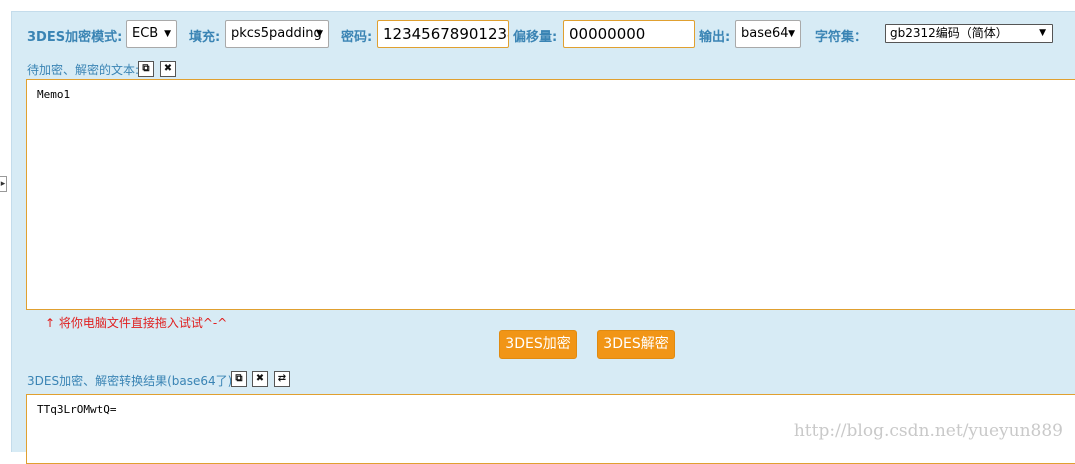  I want to click on padding-select-value: pkcs5padding, so click(276, 33).